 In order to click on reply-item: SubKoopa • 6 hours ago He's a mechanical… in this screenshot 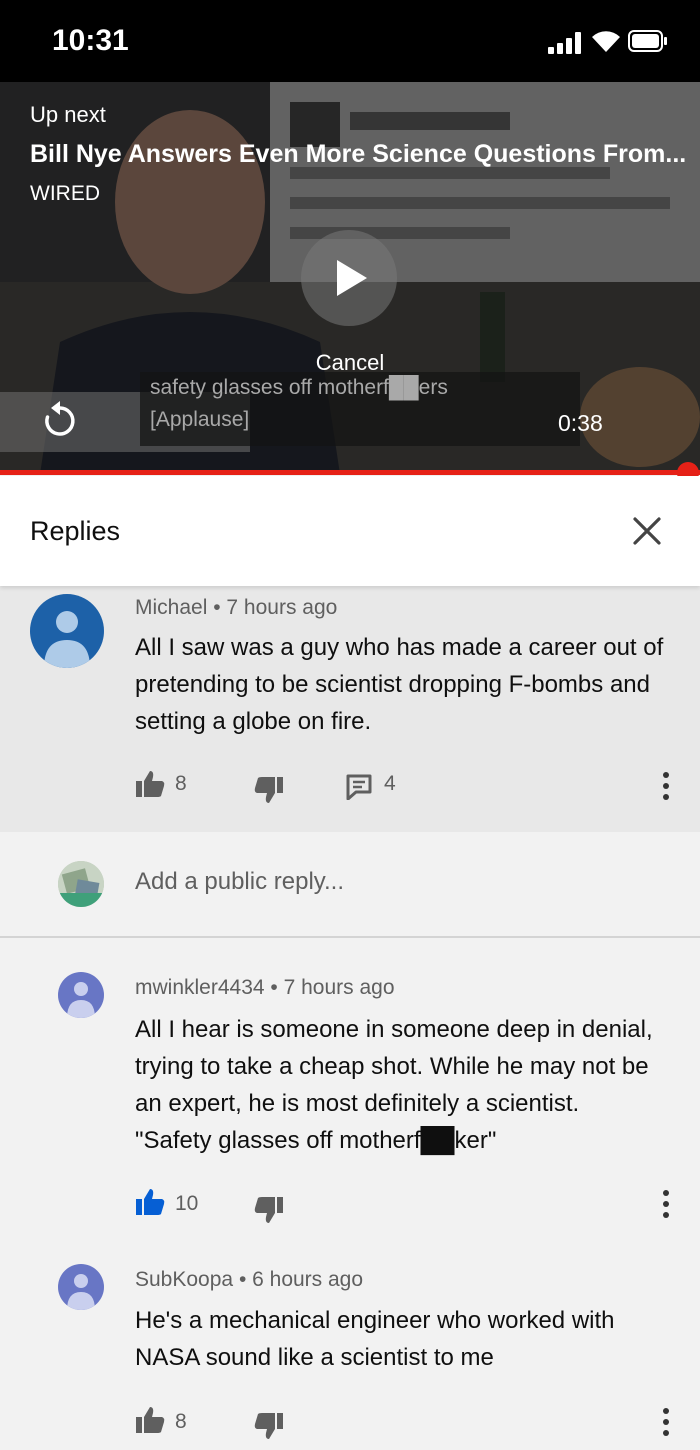, I will do `click(350, 1353)`.